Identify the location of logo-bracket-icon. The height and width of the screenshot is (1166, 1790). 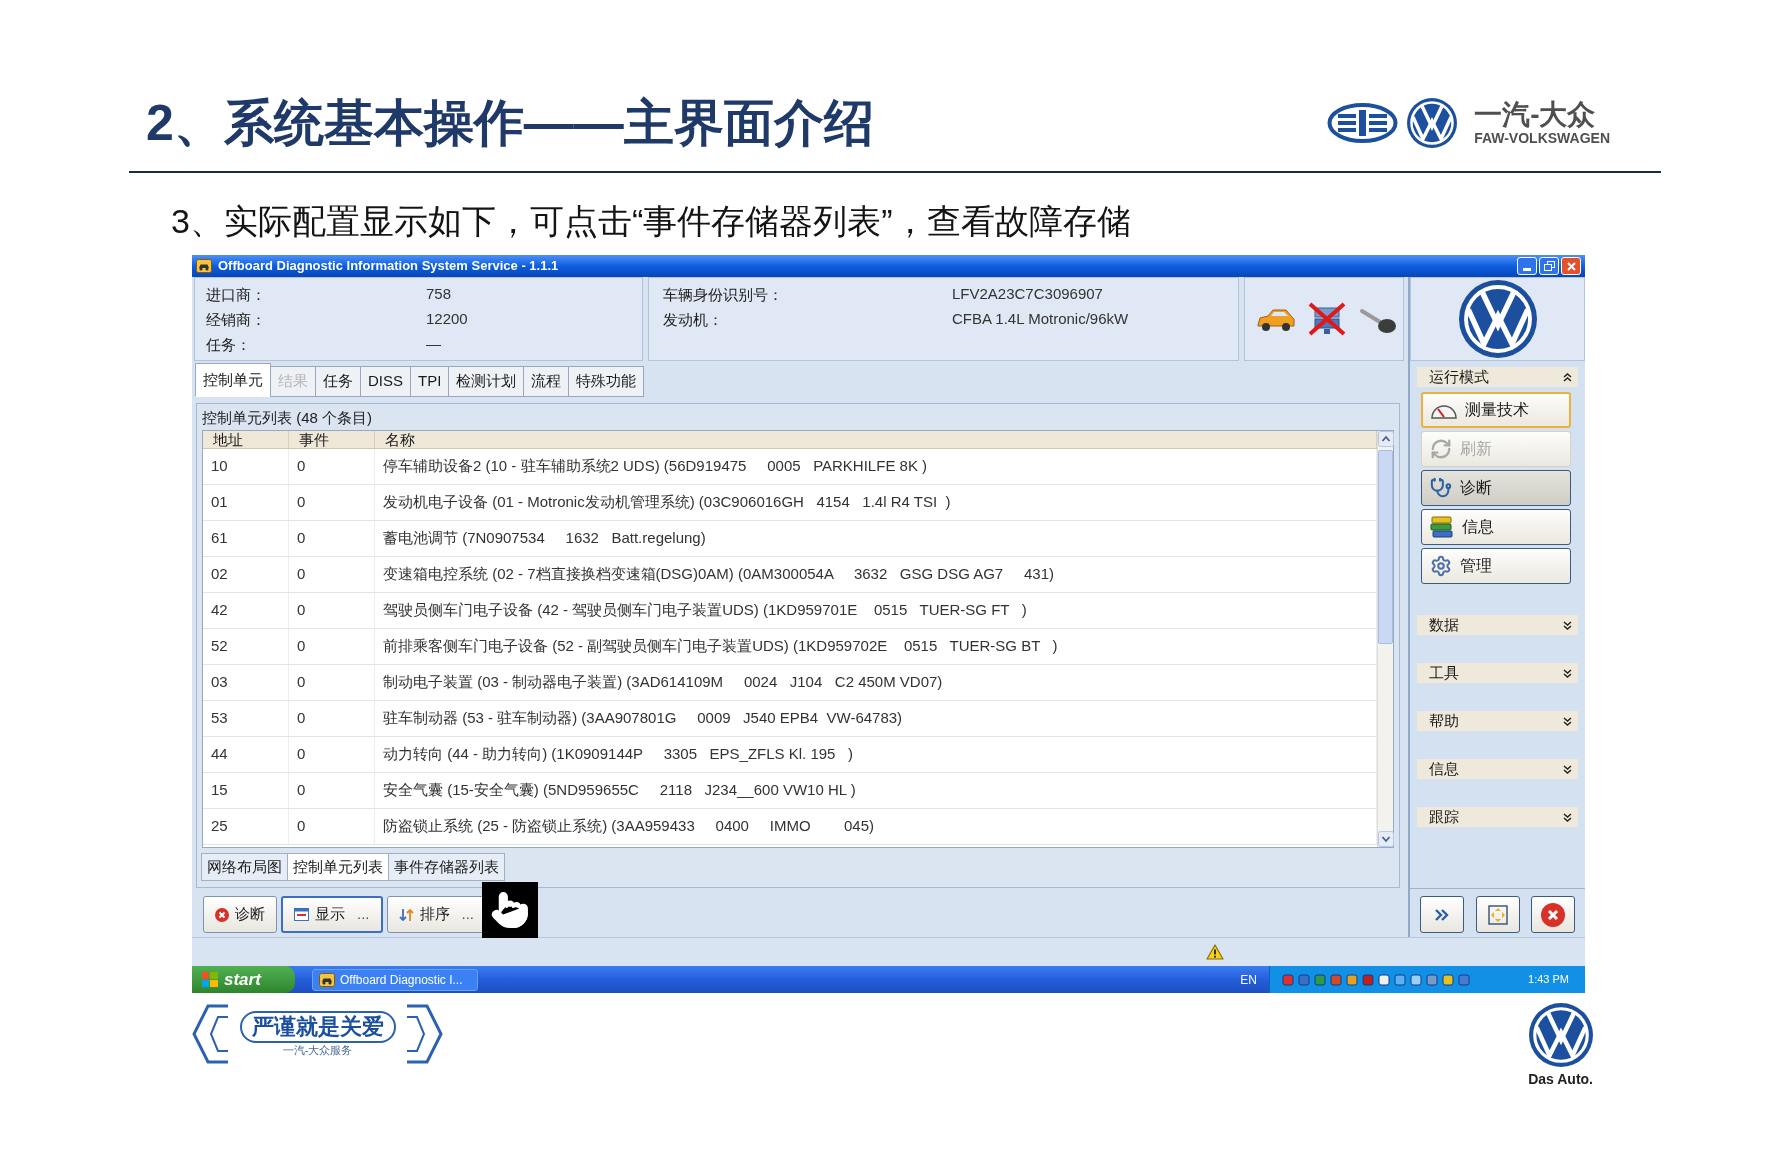
(210, 1034).